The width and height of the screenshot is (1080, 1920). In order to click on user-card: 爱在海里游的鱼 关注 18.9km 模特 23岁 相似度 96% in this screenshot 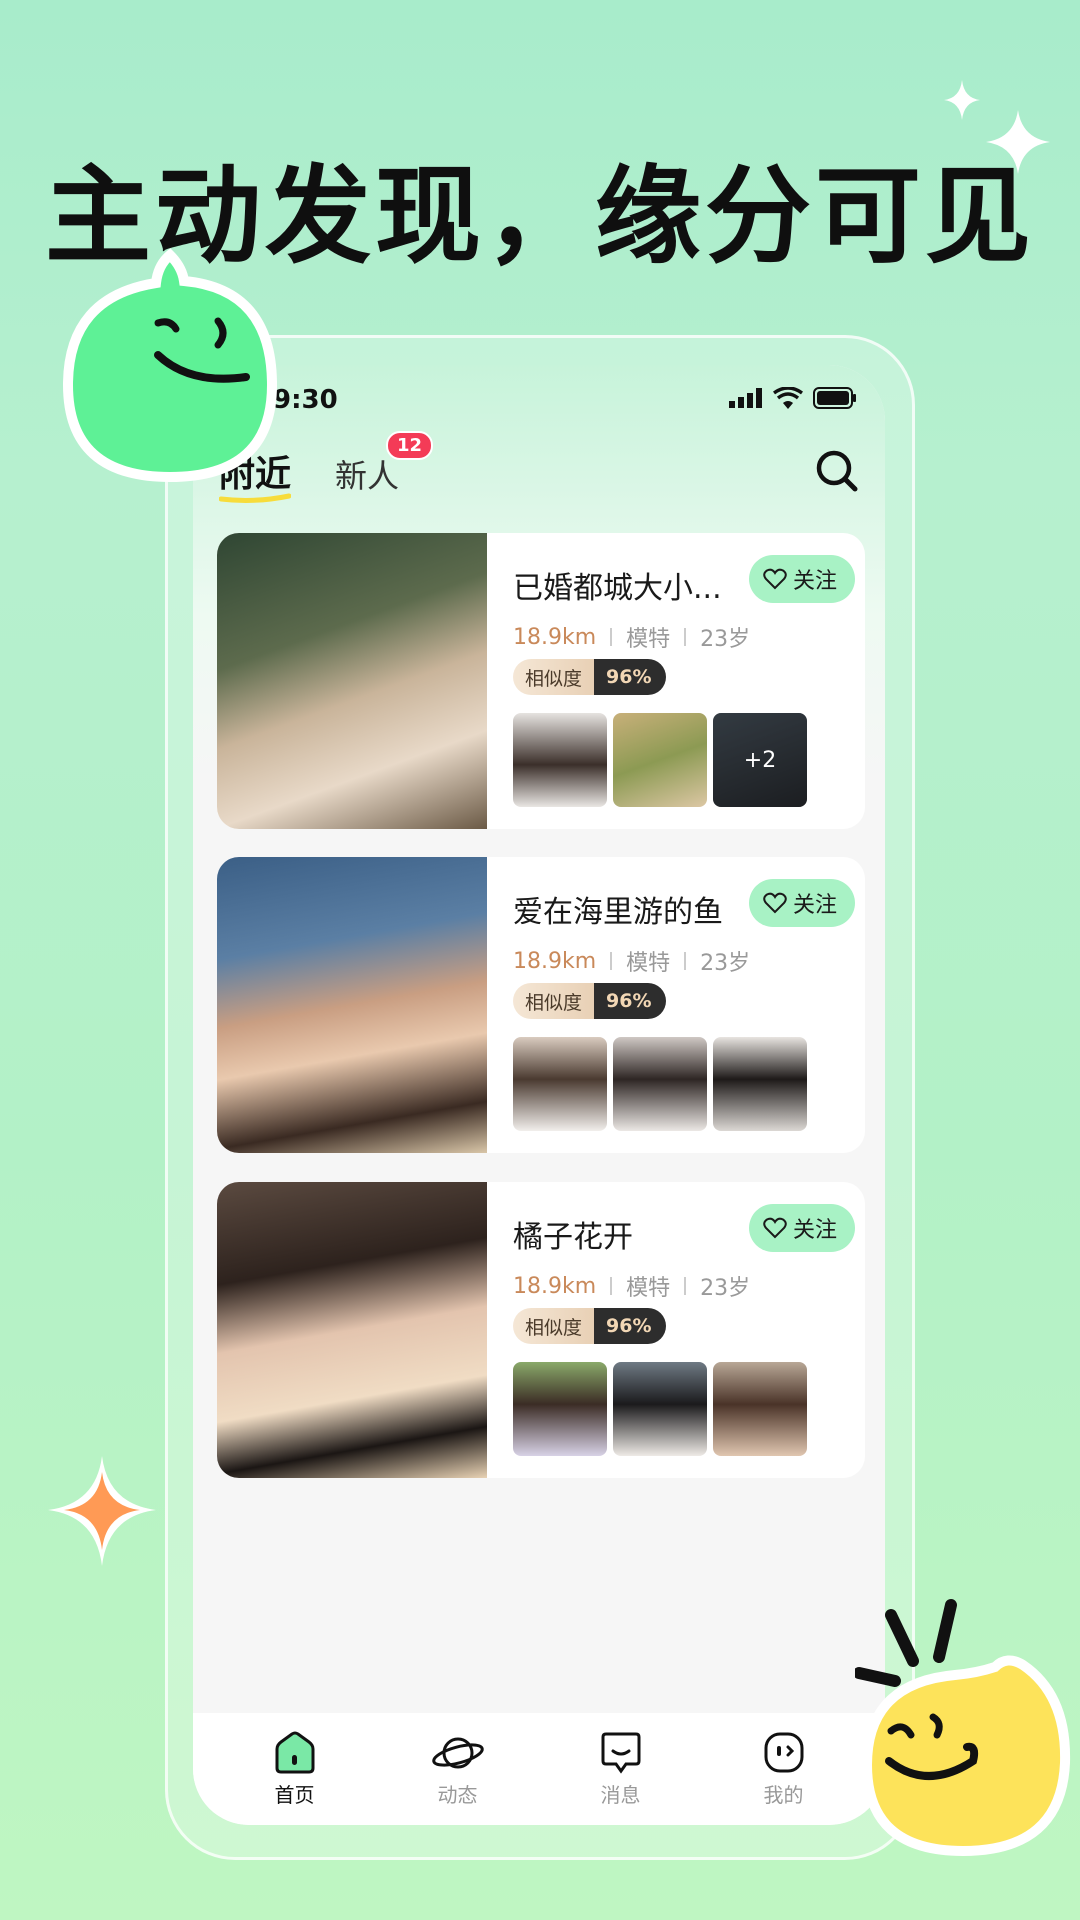, I will do `click(541, 1005)`.